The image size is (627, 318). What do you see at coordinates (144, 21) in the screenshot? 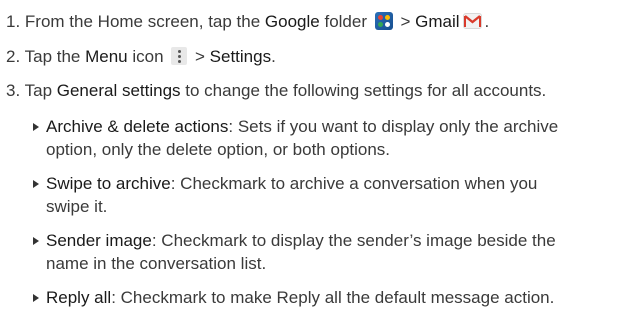
I see `step-text: From the Home screen, tap the` at bounding box center [144, 21].